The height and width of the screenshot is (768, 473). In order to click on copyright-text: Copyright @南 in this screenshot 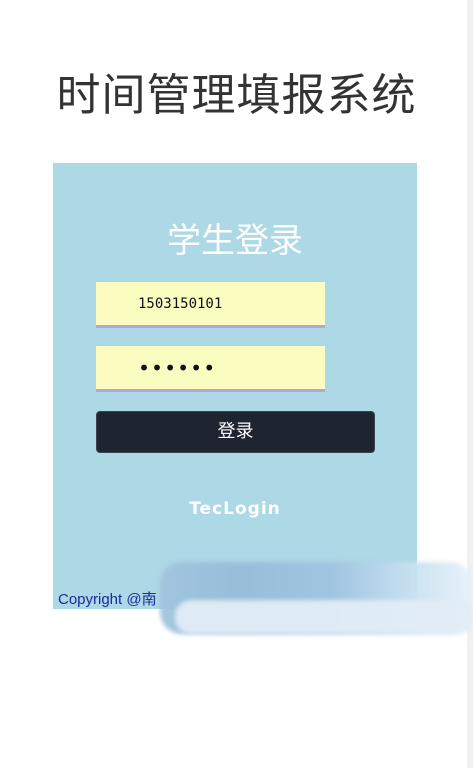, I will do `click(107, 599)`.